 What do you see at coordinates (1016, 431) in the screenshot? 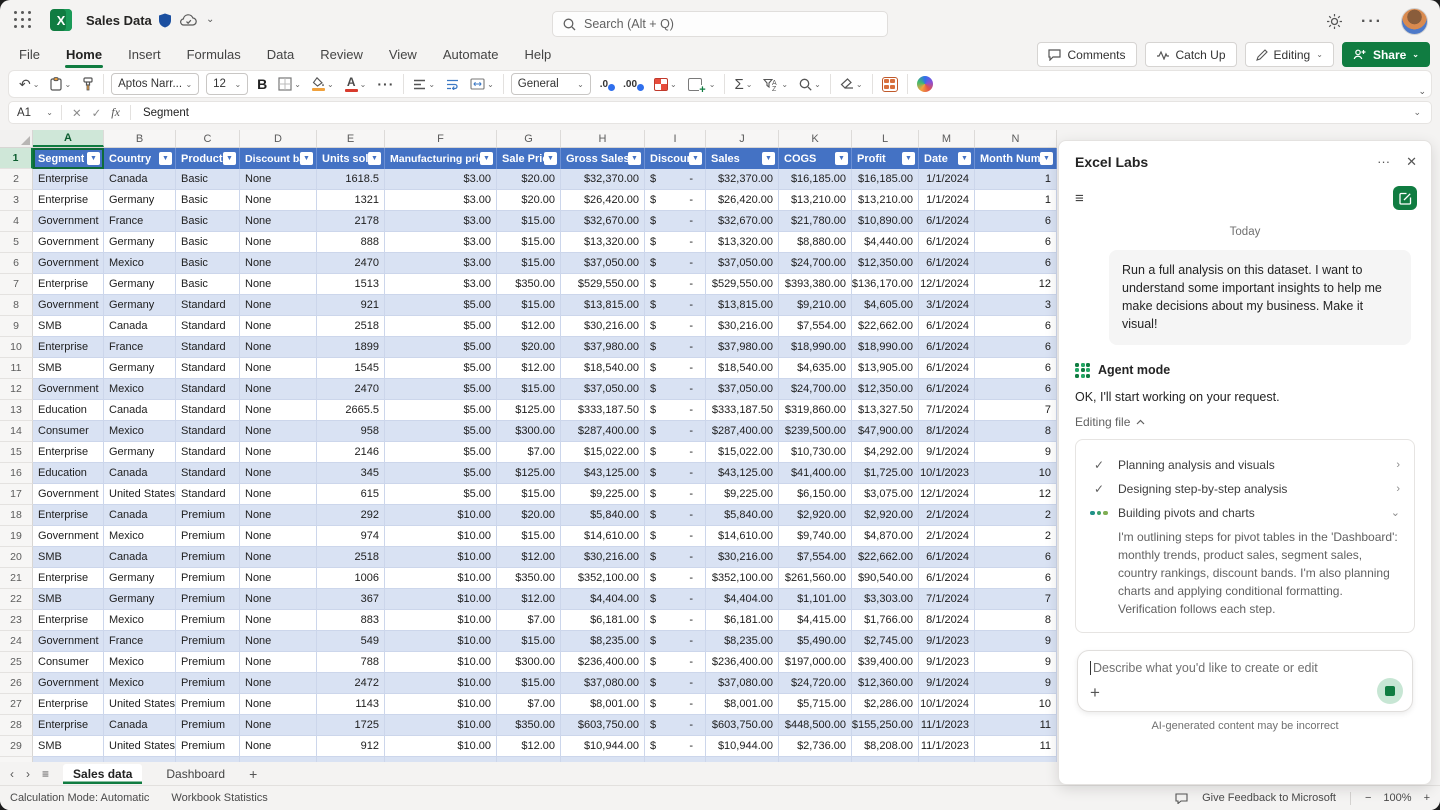
I see `cell: 8` at bounding box center [1016, 431].